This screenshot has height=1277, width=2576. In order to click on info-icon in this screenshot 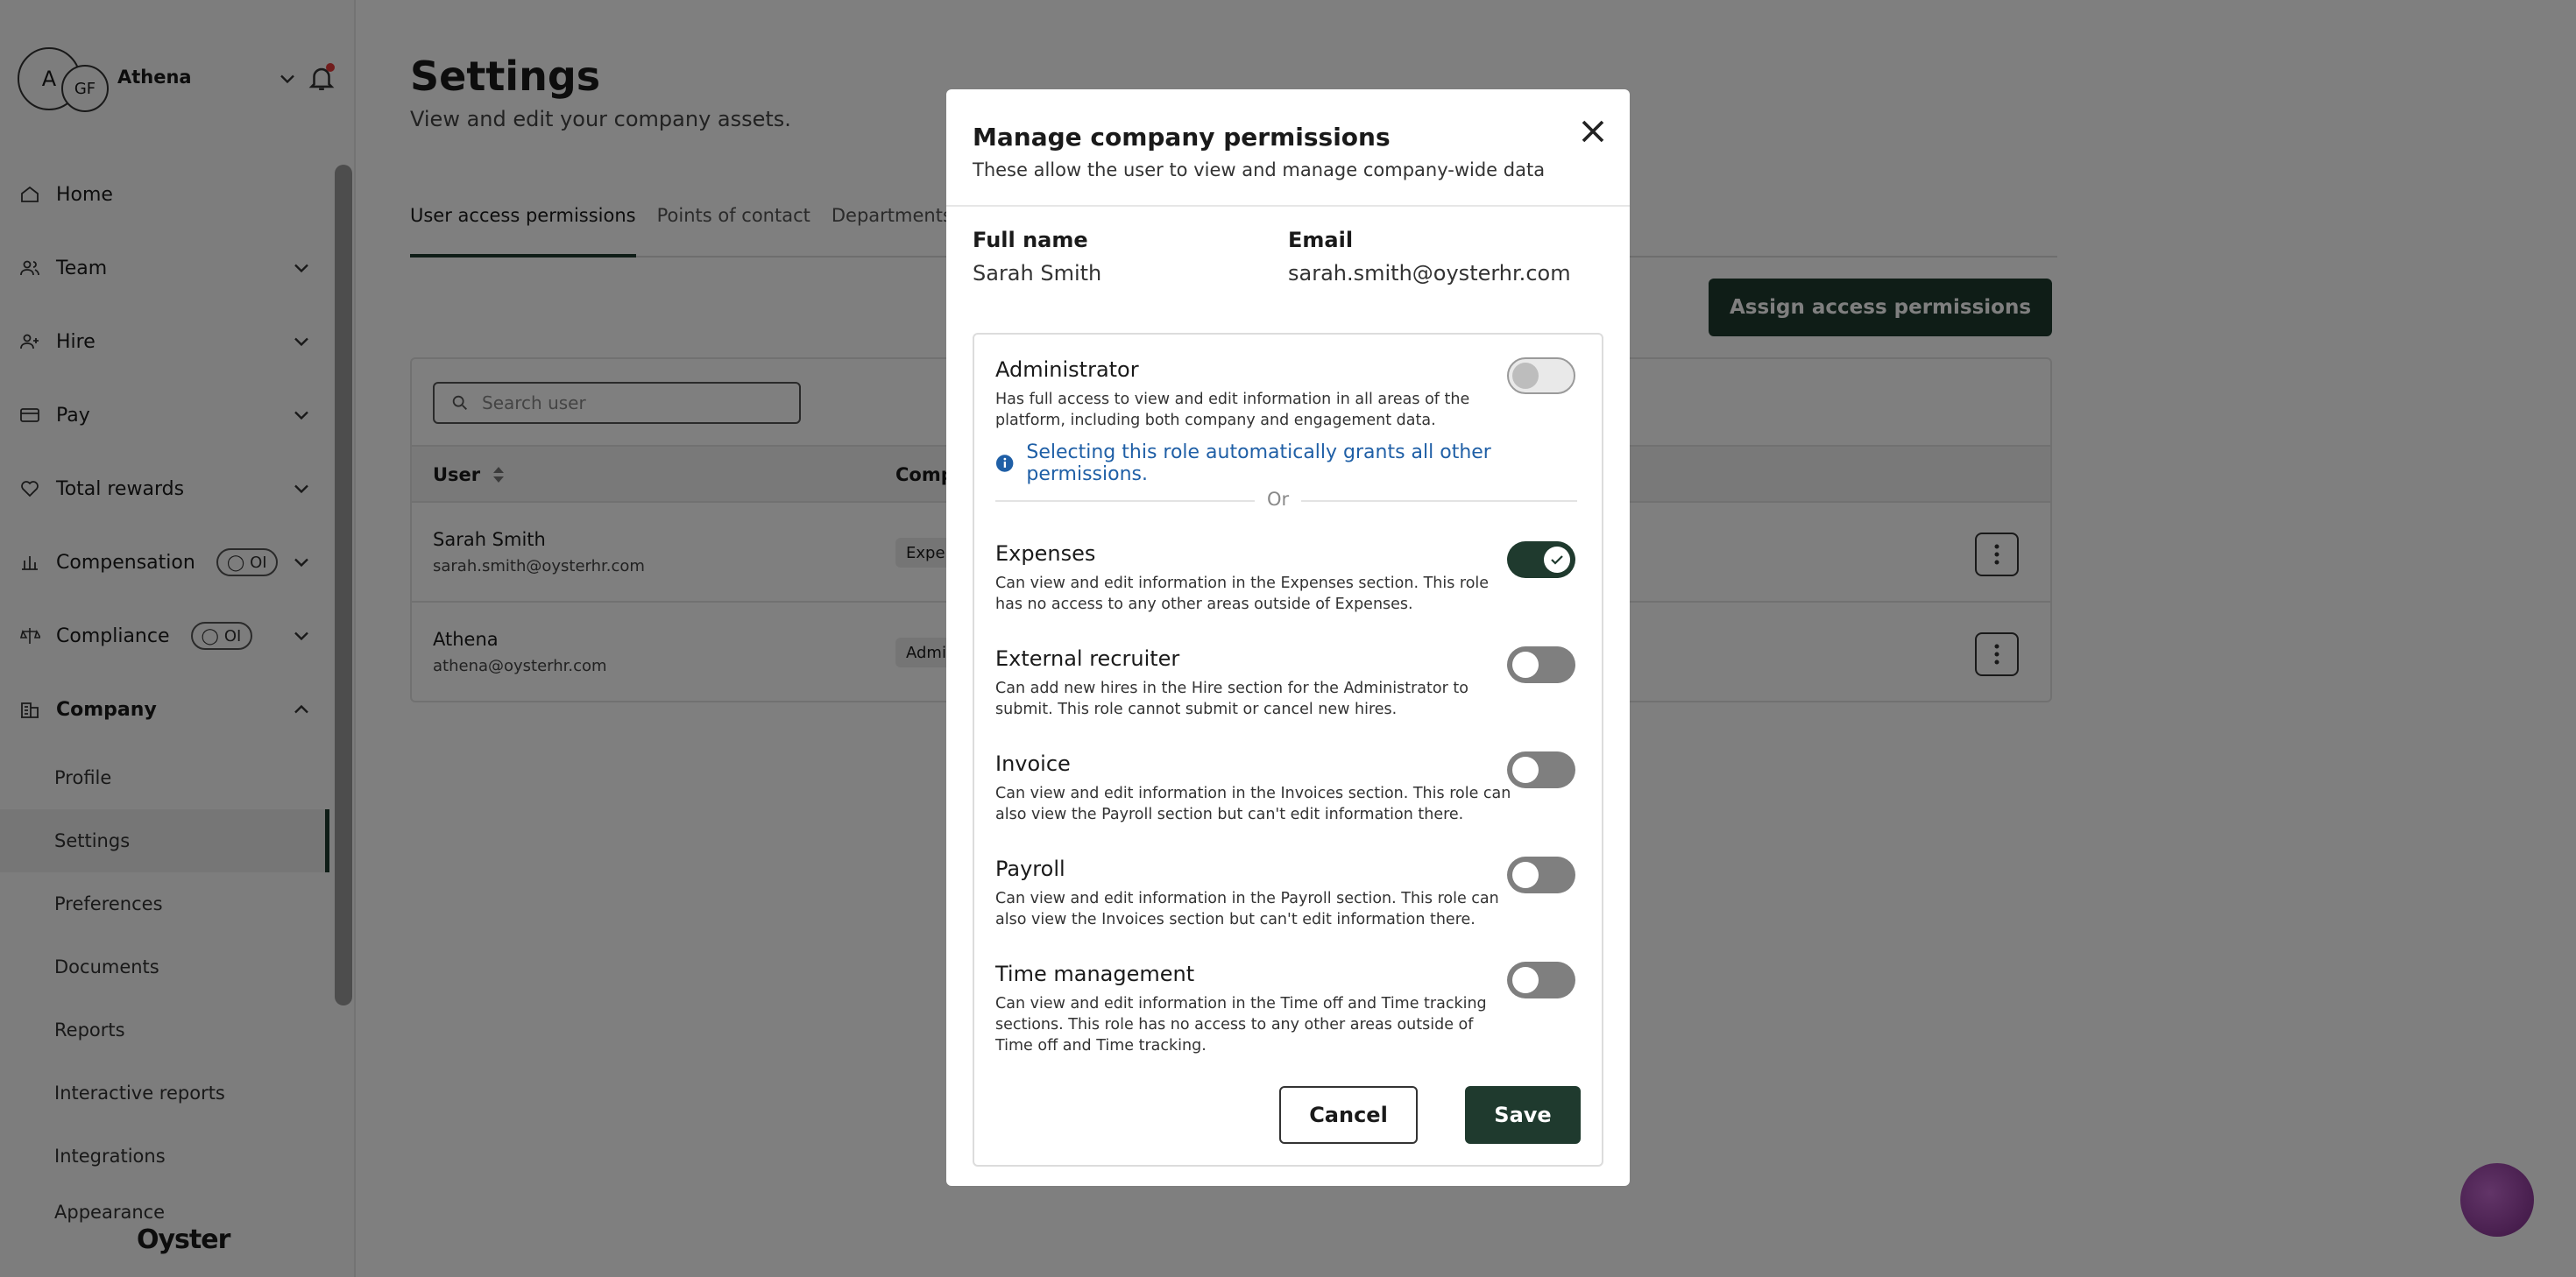, I will do `click(1004, 464)`.